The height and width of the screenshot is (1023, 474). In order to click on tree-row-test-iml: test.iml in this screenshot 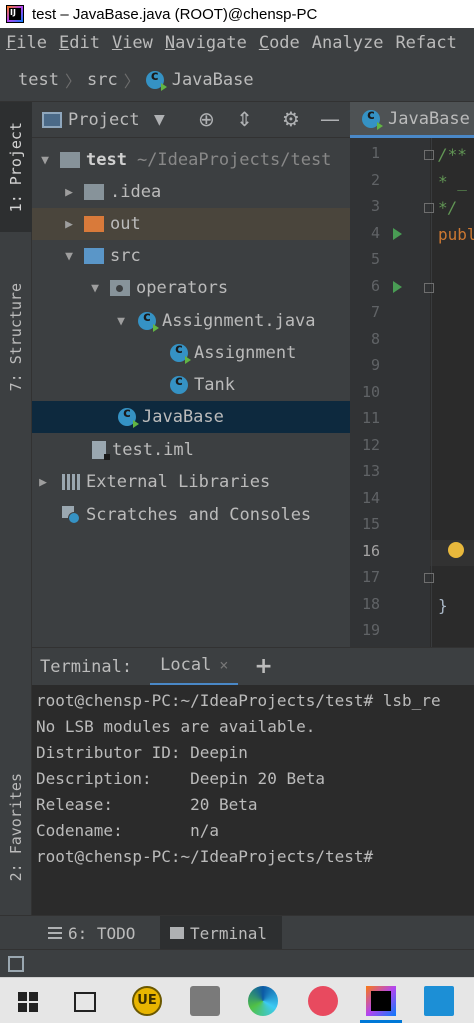, I will do `click(191, 450)`.